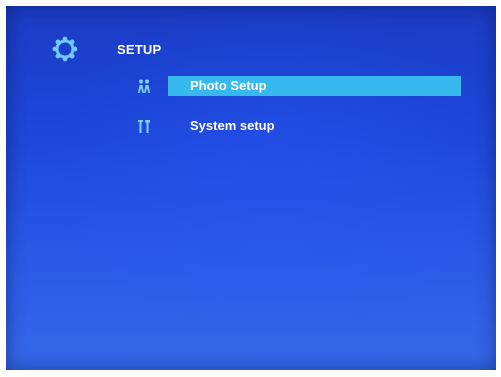 Image resolution: width=501 pixels, height=377 pixels. What do you see at coordinates (232, 125) in the screenshot?
I see `menu-item-label: System setup` at bounding box center [232, 125].